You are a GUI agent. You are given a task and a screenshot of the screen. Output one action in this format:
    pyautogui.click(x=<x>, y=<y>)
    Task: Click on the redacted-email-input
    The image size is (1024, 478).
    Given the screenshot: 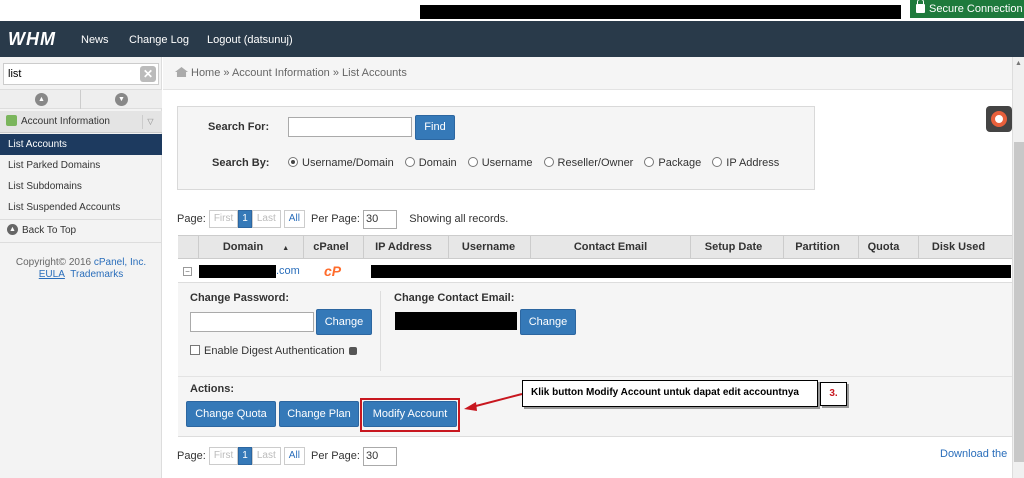 What is the action you would take?
    pyautogui.click(x=456, y=321)
    